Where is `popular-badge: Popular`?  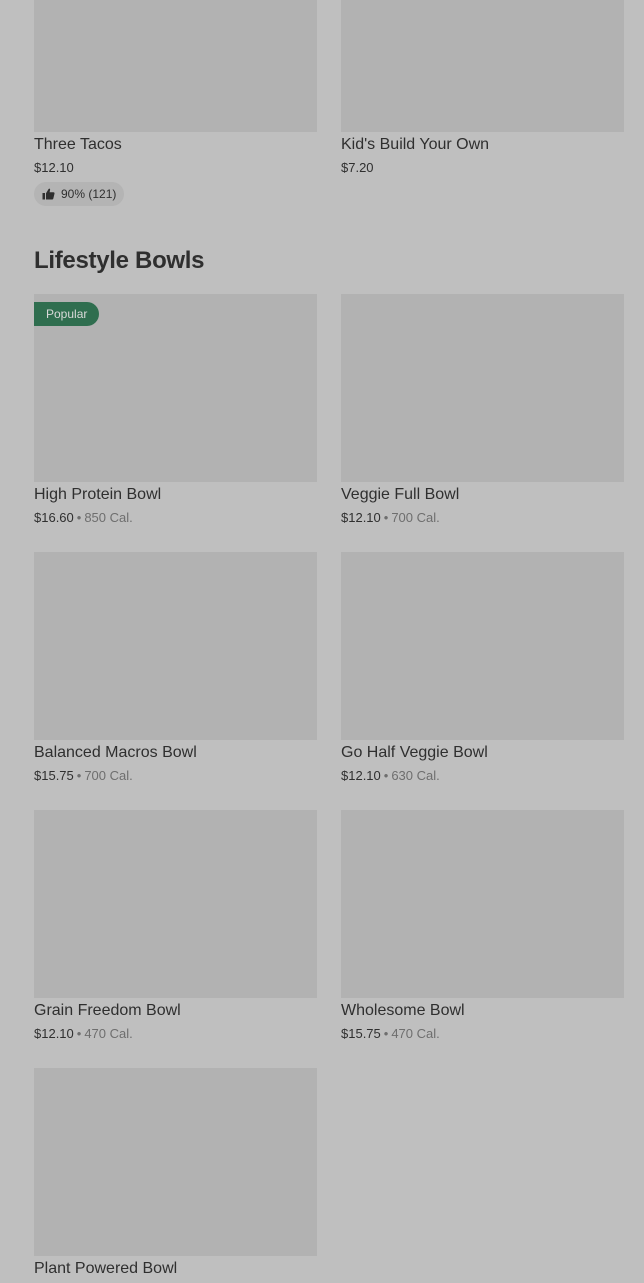 popular-badge: Popular is located at coordinates (67, 314).